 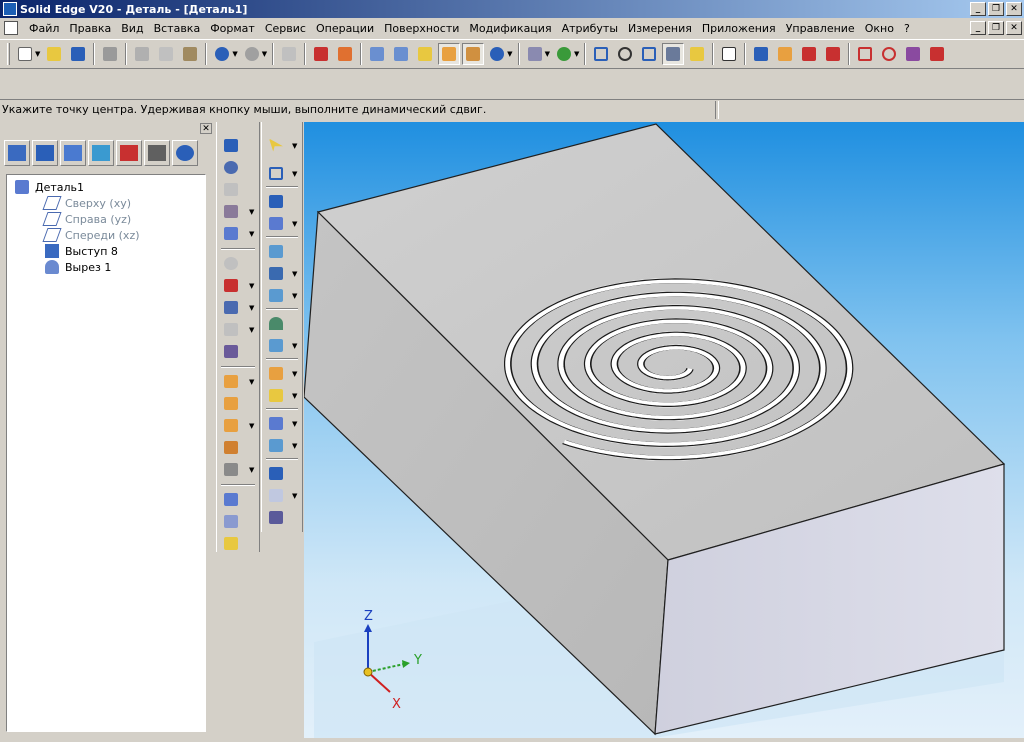 I want to click on doc-restore-button: ❐, so click(x=996, y=28).